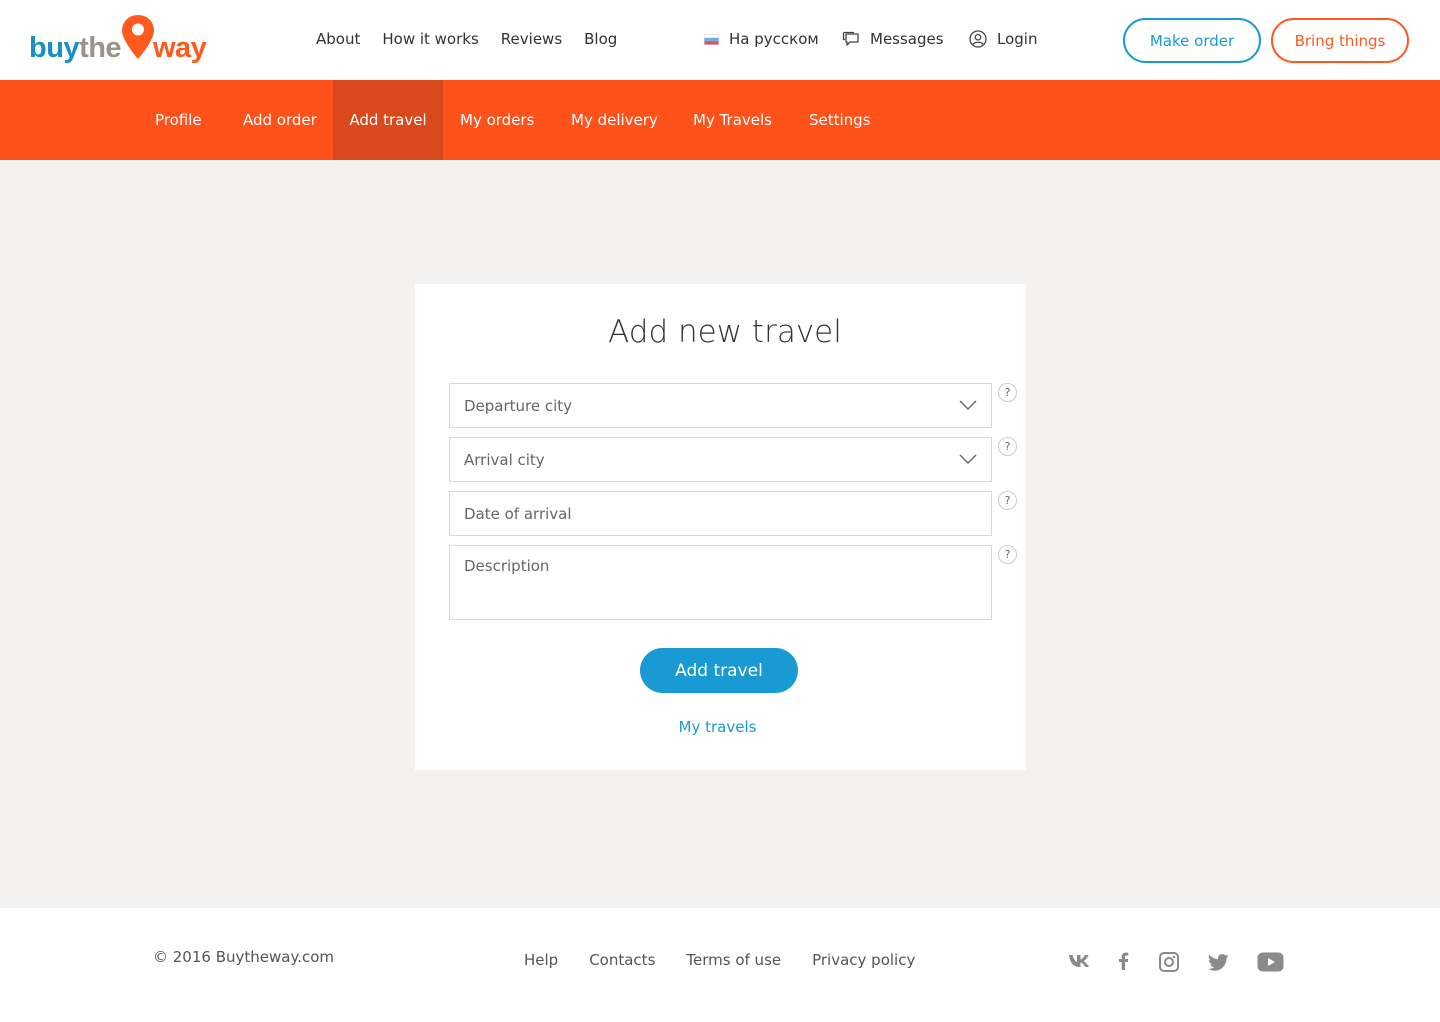 The width and height of the screenshot is (1440, 1022). What do you see at coordinates (711, 39) in the screenshot?
I see `russian-flag-icon` at bounding box center [711, 39].